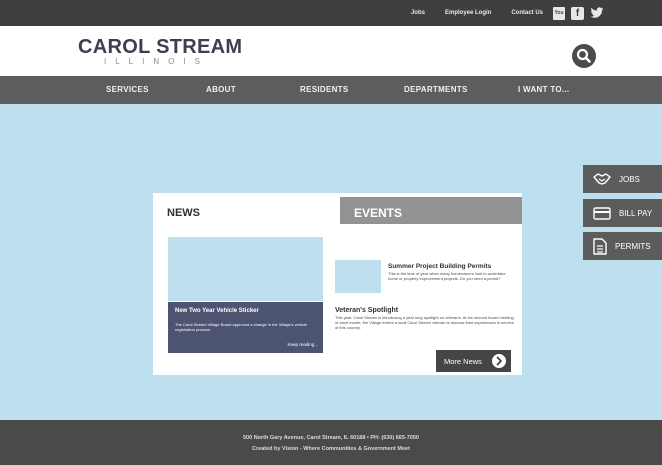 Image resolution: width=662 pixels, height=465 pixels. What do you see at coordinates (331, 13) in the screenshot?
I see `utility-bar: Jobs Employee Login Contact Us You f` at bounding box center [331, 13].